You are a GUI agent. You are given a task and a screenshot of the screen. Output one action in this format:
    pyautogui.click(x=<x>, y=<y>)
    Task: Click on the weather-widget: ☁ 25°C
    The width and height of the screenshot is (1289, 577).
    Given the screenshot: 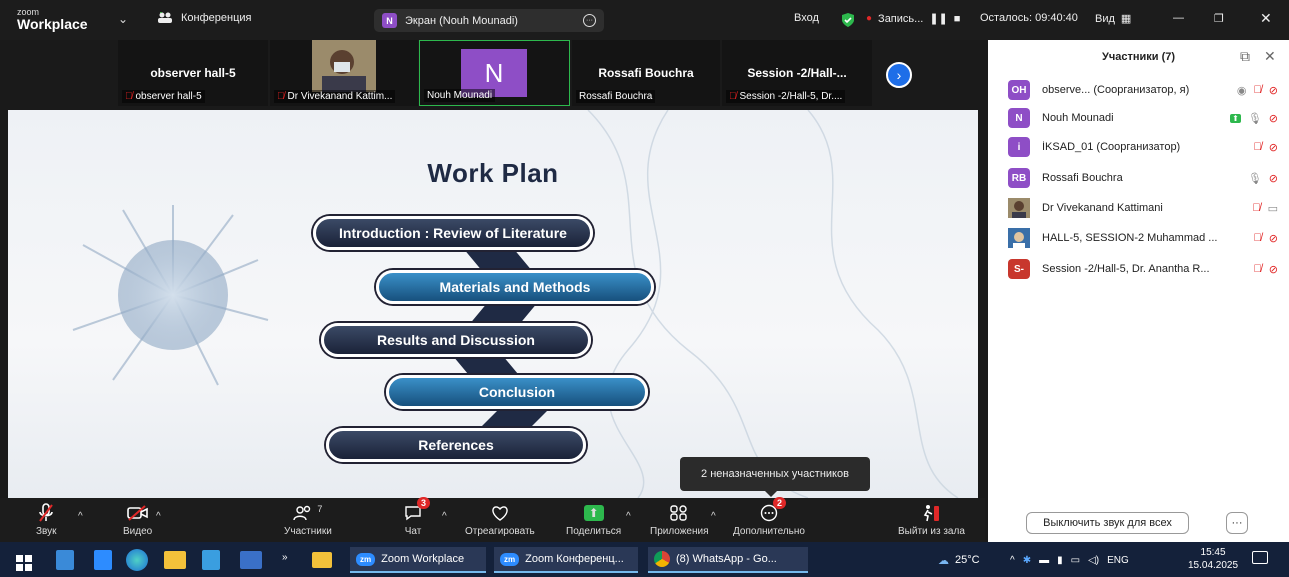 What is the action you would take?
    pyautogui.click(x=959, y=560)
    